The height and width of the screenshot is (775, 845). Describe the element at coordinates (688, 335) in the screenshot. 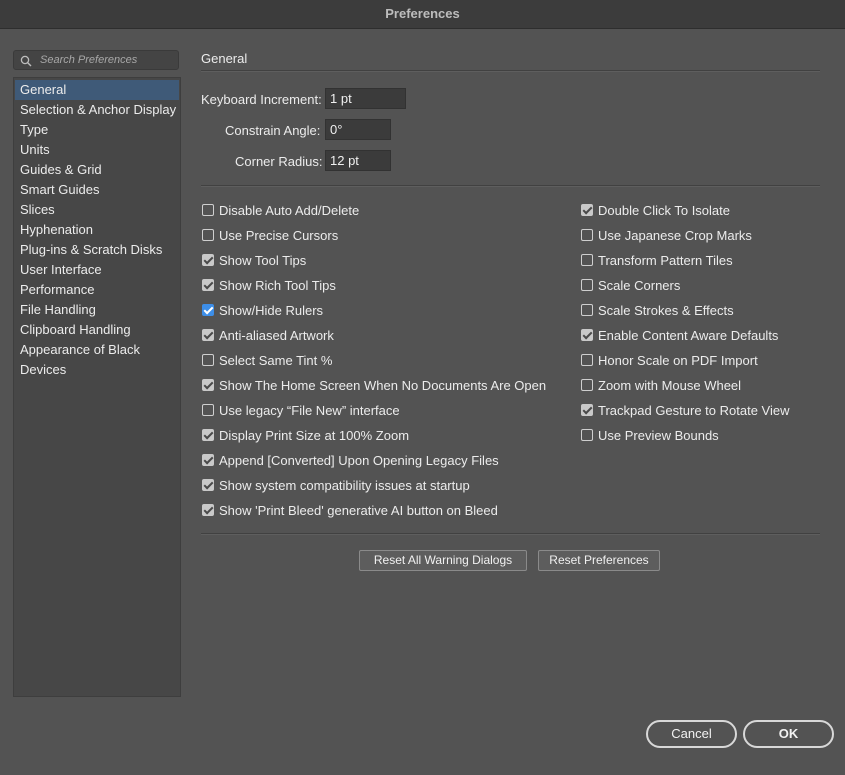

I see `checkbox-label: Enable Content Aware Defaults` at that location.